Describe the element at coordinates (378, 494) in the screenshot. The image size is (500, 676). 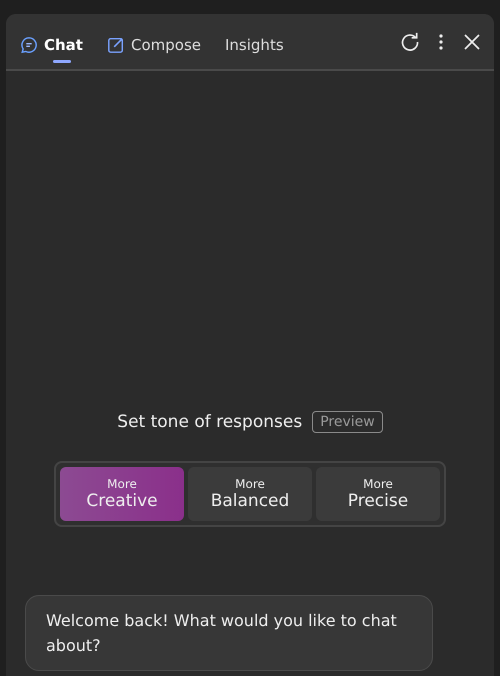
I see `tone-option: More Precise` at that location.